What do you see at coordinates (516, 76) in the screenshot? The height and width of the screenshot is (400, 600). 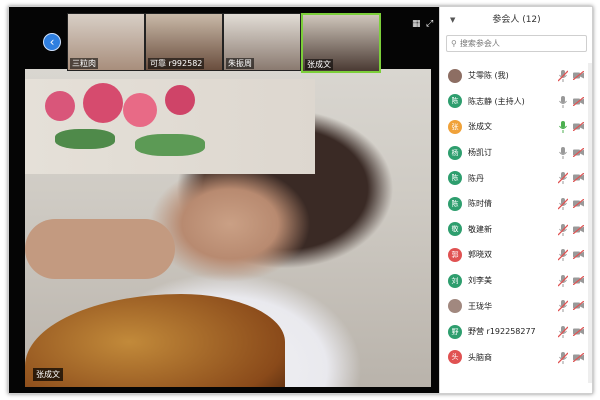 I see `participant-row: 艾零陈 (我)` at bounding box center [516, 76].